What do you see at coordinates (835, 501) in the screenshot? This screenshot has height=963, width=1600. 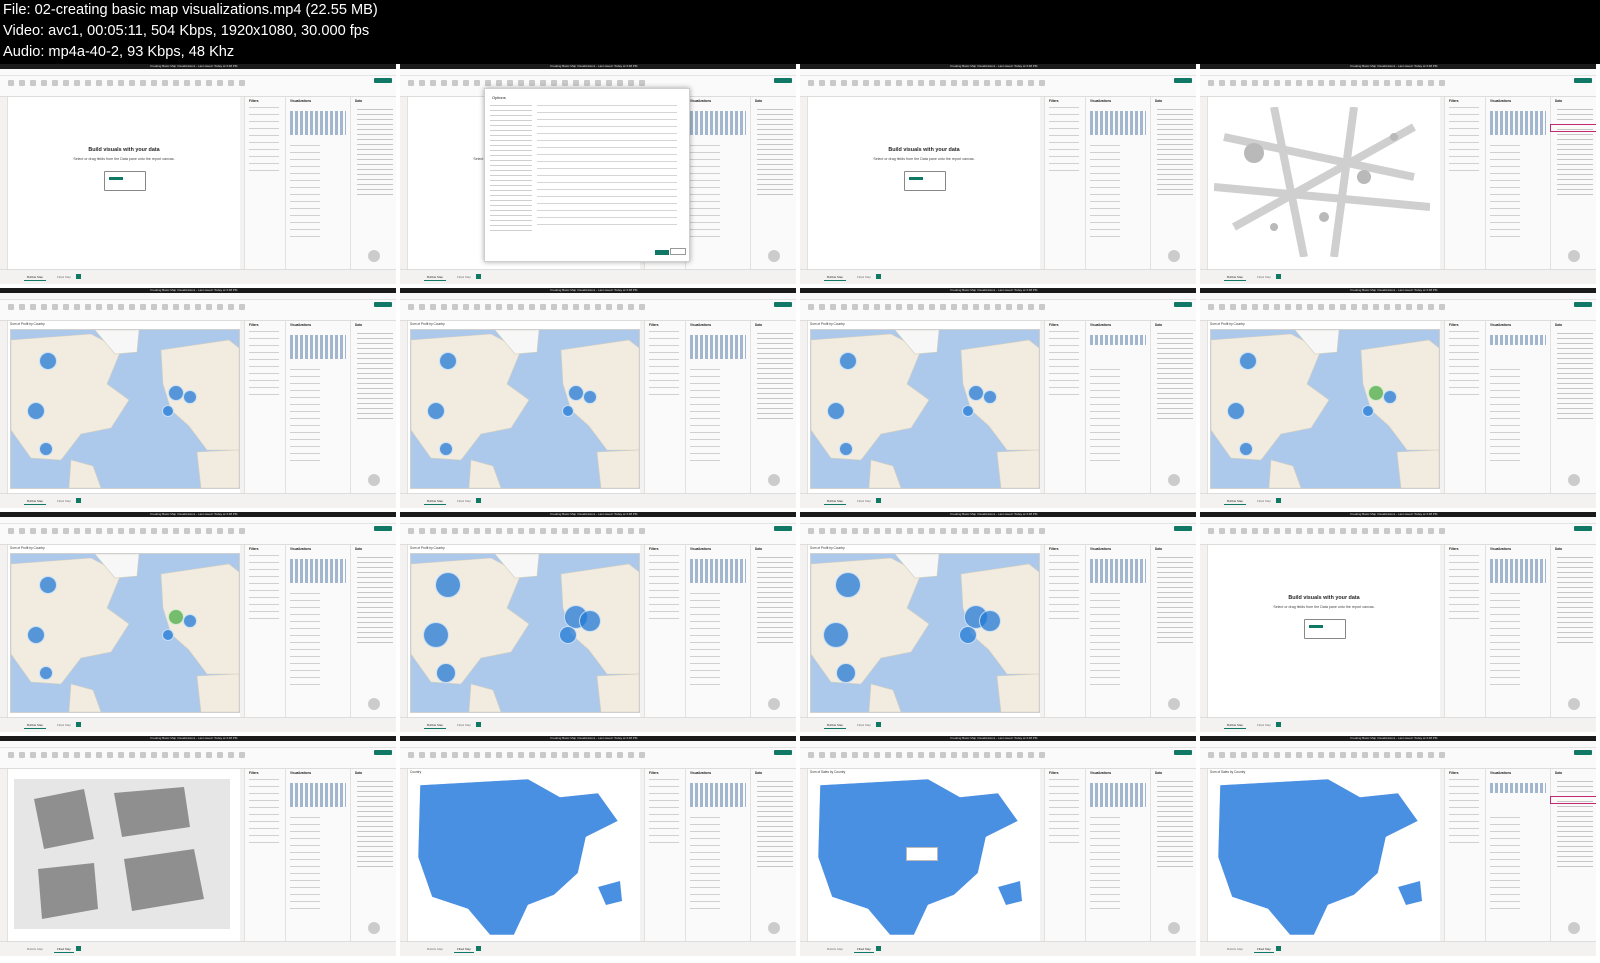 I see `page-tab: Bubble Map` at bounding box center [835, 501].